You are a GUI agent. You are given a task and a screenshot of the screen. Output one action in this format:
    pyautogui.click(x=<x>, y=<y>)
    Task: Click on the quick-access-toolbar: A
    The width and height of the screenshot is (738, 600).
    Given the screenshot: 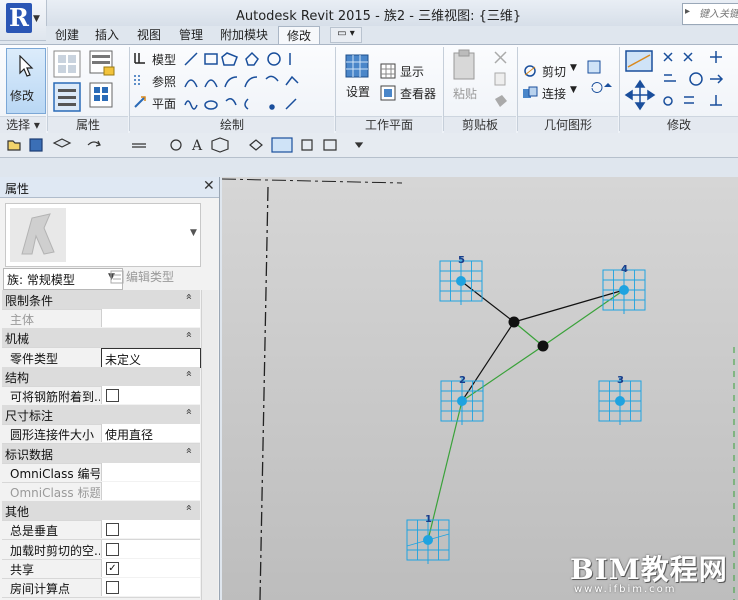 What is the action you would take?
    pyautogui.click(x=369, y=145)
    